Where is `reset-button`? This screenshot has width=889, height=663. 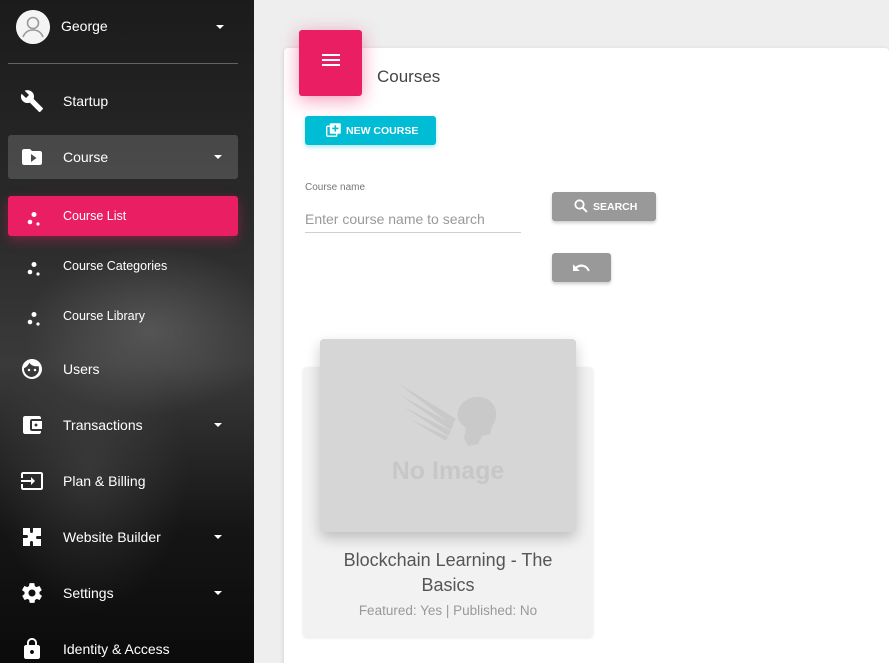 reset-button is located at coordinates (581, 267).